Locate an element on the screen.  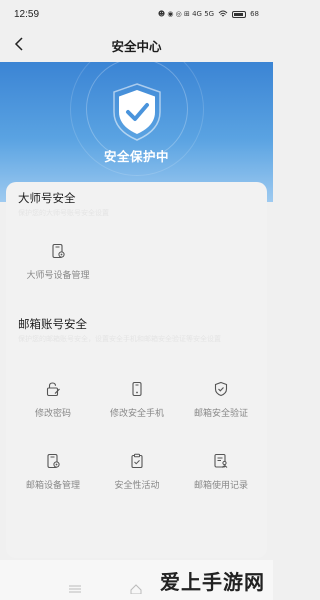
chevron-left-icon is located at coordinates (18, 44).